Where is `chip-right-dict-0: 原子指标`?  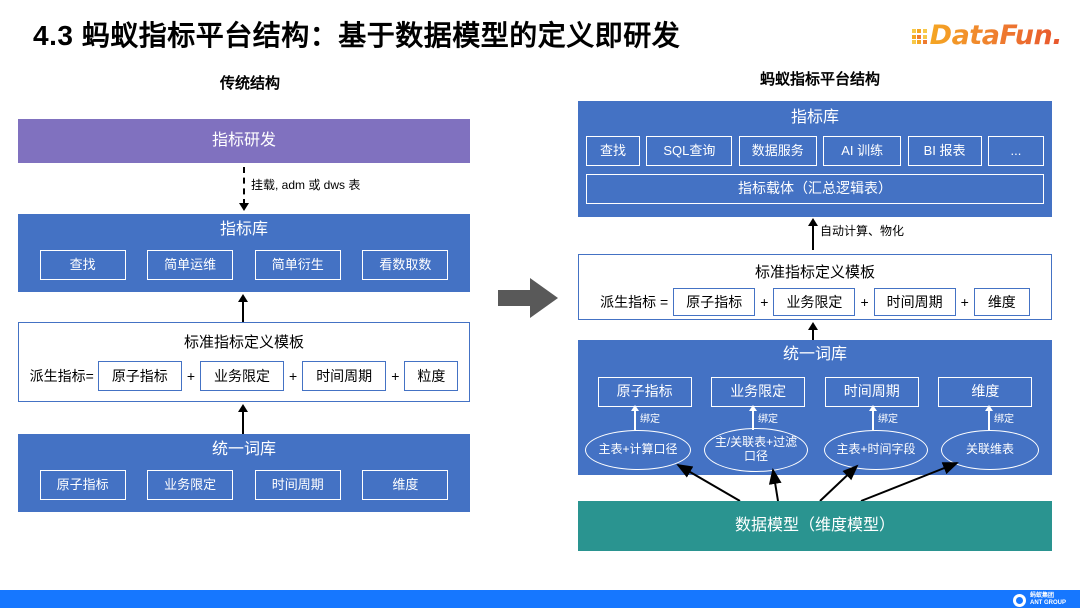 chip-right-dict-0: 原子指标 is located at coordinates (644, 392).